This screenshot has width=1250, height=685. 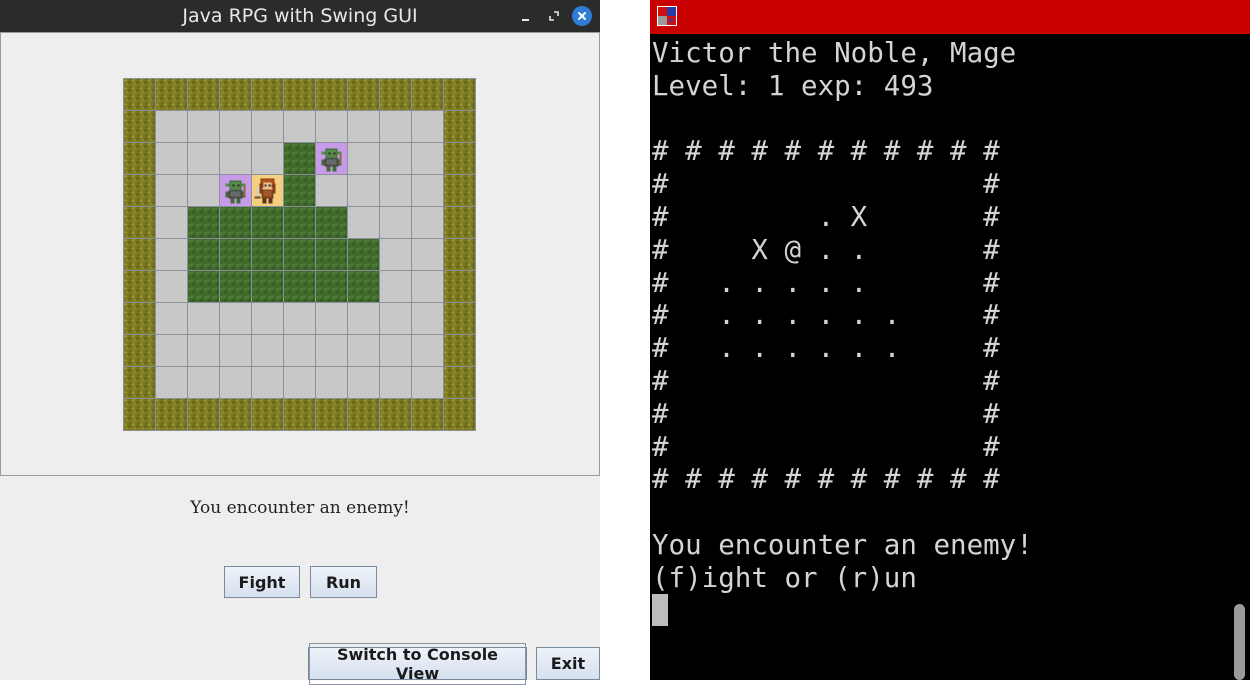 I want to click on close-button, so click(x=582, y=16).